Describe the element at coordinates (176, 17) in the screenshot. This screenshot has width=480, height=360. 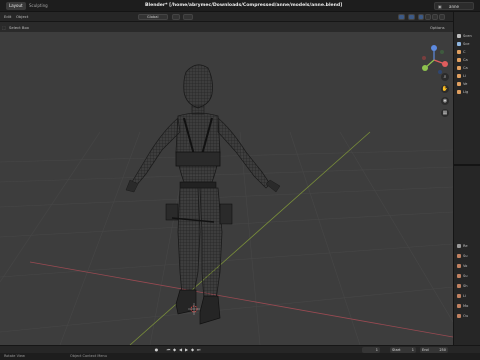
I see `snap-toggle` at that location.